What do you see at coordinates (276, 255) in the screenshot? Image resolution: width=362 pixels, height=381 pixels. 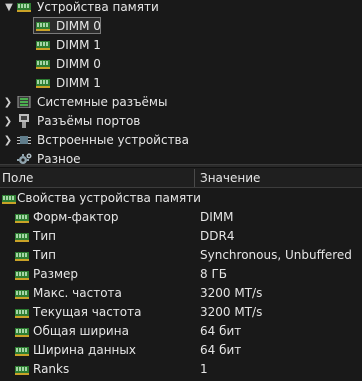 I see `property-value: Synchronous, Unbuffered` at bounding box center [276, 255].